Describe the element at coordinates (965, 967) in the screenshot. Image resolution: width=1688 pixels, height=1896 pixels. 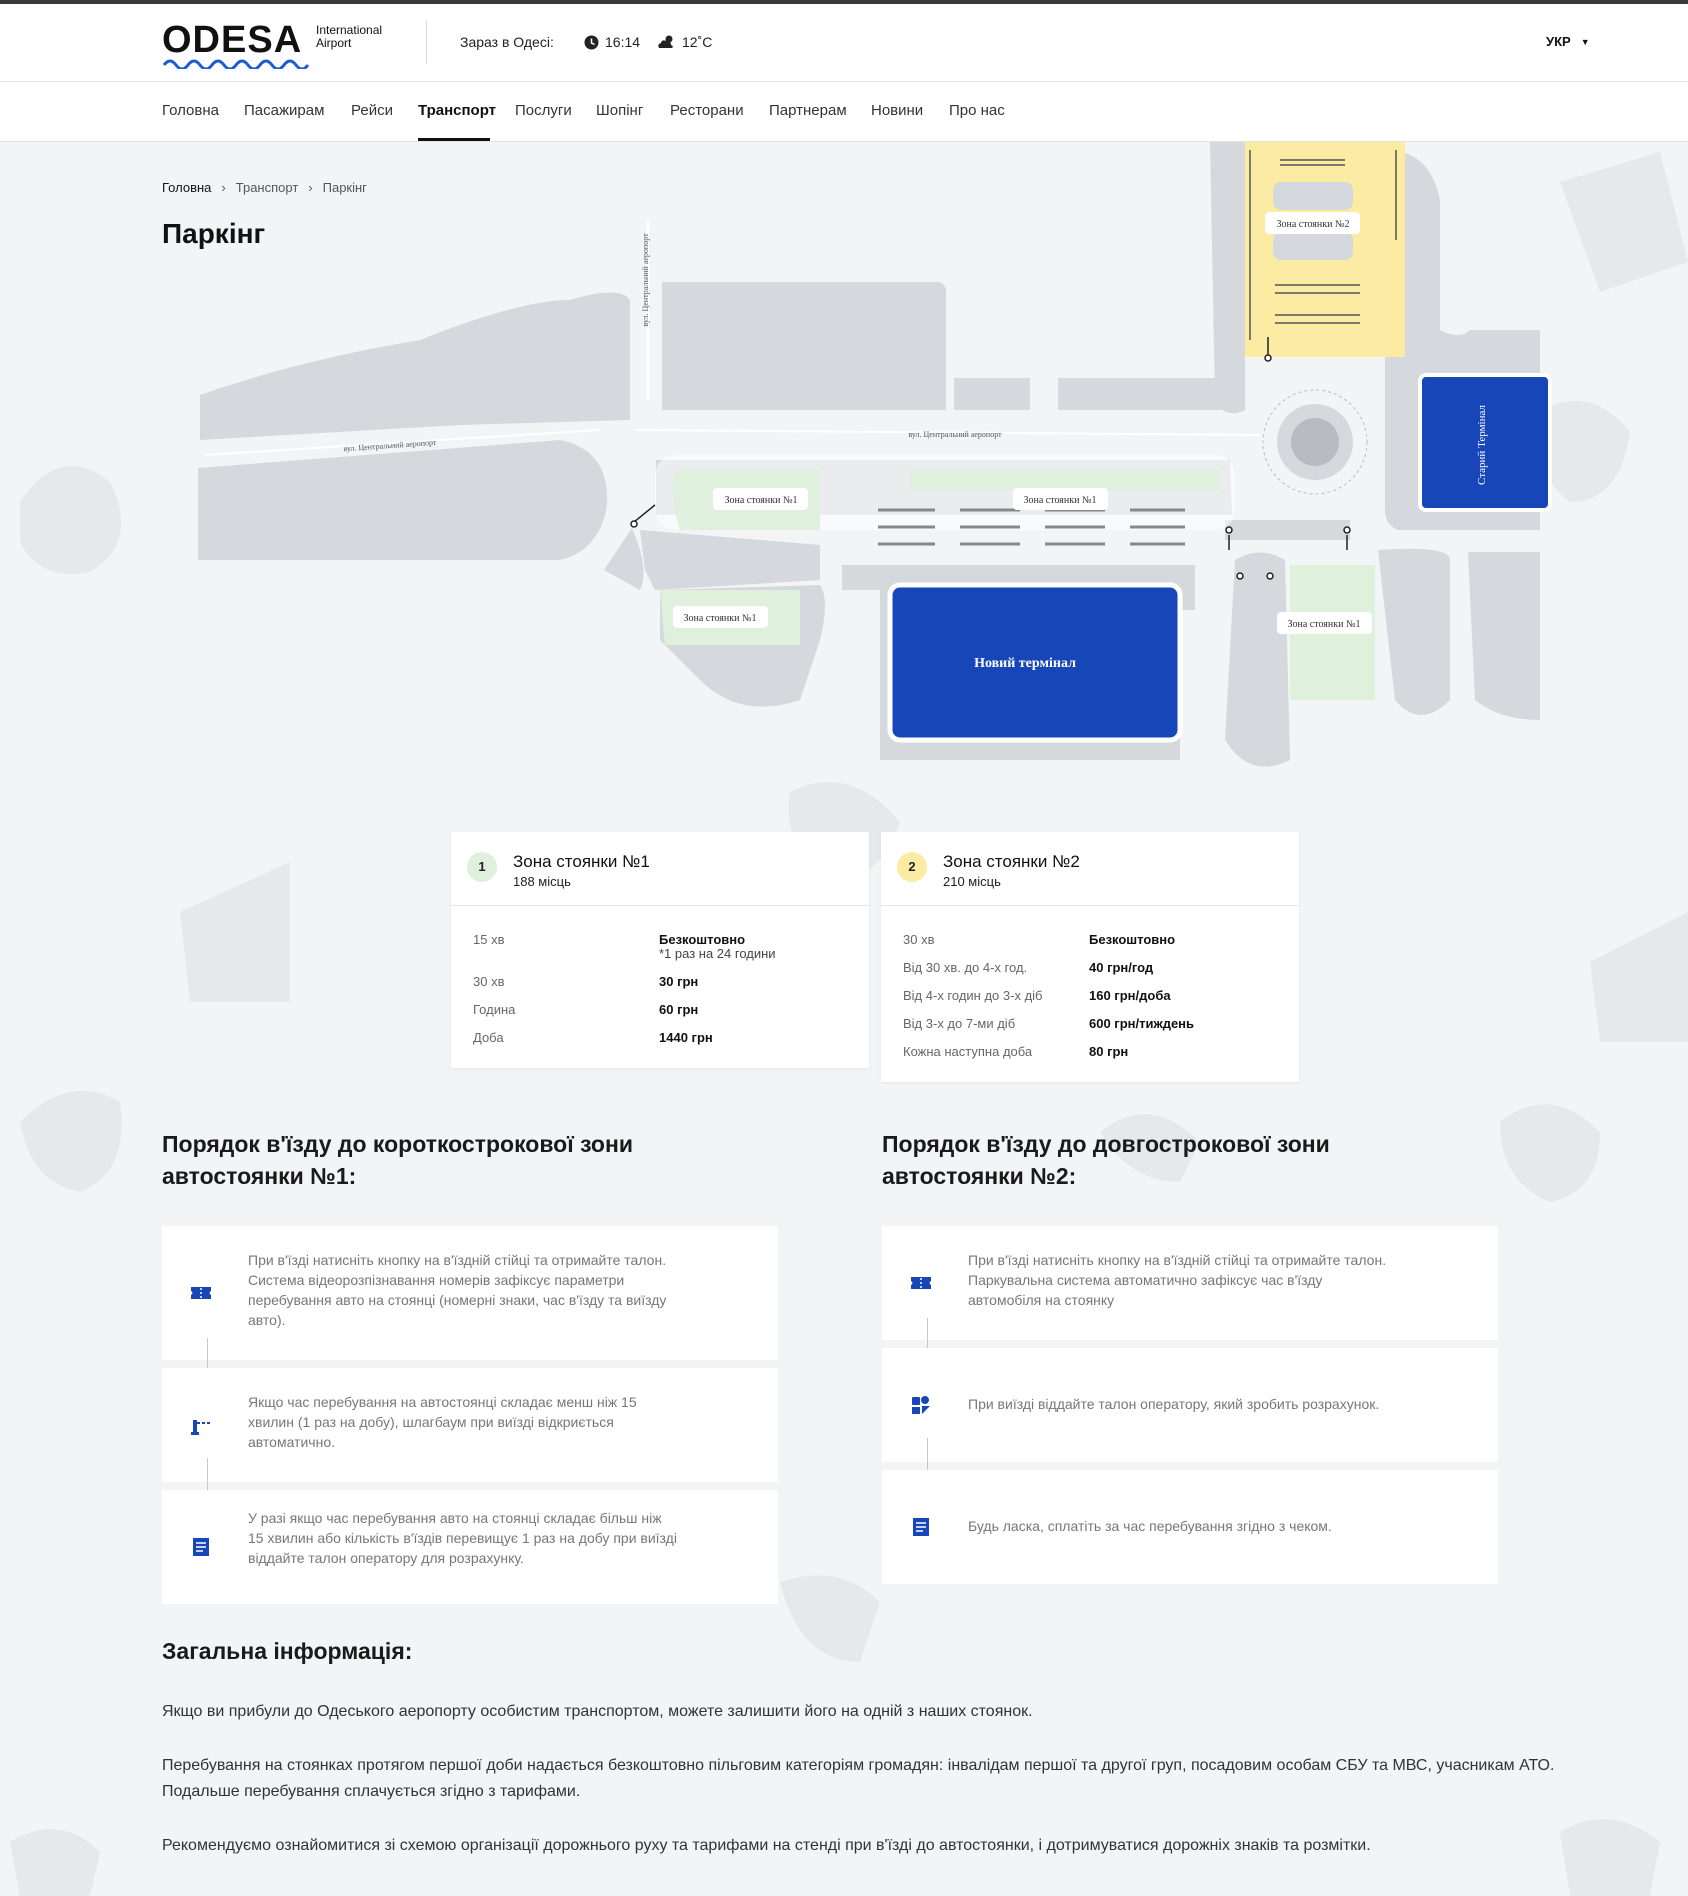
I see `tariff-period: Від 30 хв. до 4-х год.` at that location.